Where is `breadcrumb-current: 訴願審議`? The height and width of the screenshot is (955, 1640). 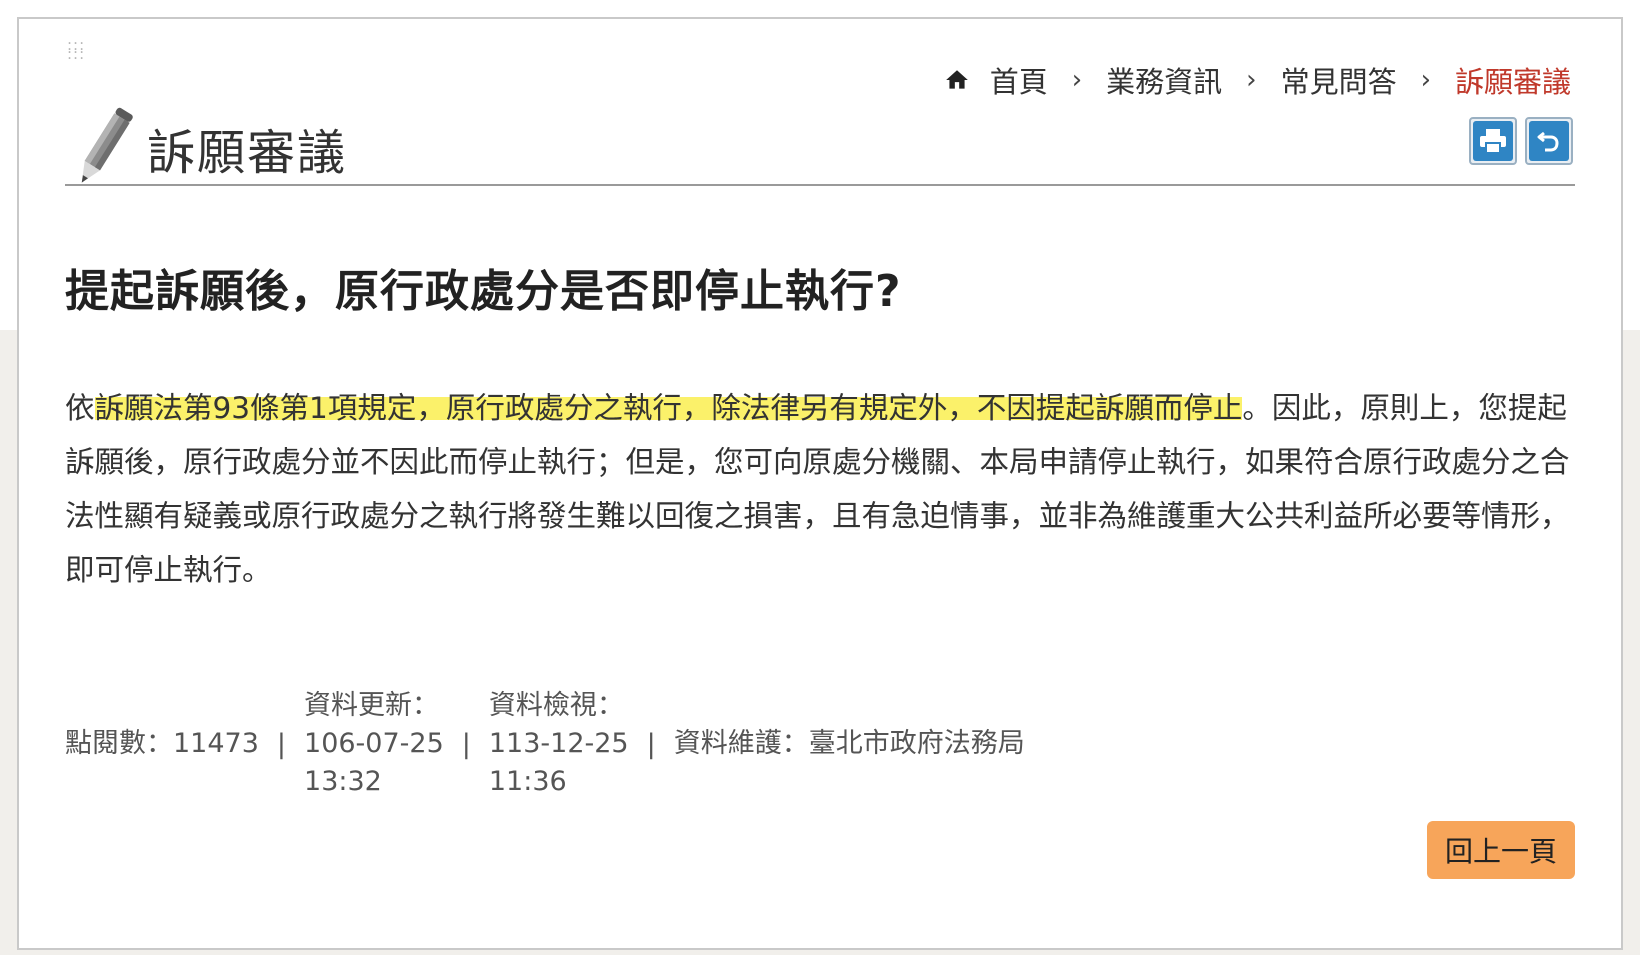 breadcrumb-current: 訴願審議 is located at coordinates (1513, 80).